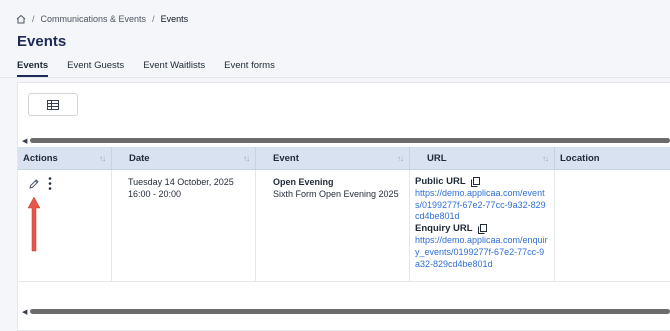 The height and width of the screenshot is (331, 670). I want to click on actions-cell, so click(65, 225).